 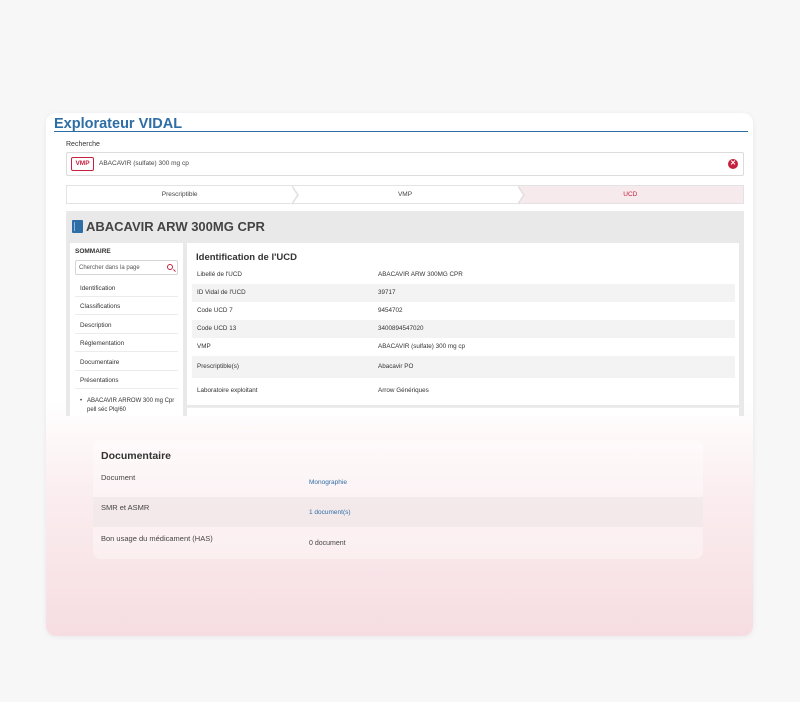 What do you see at coordinates (170, 267) in the screenshot?
I see `search-icon` at bounding box center [170, 267].